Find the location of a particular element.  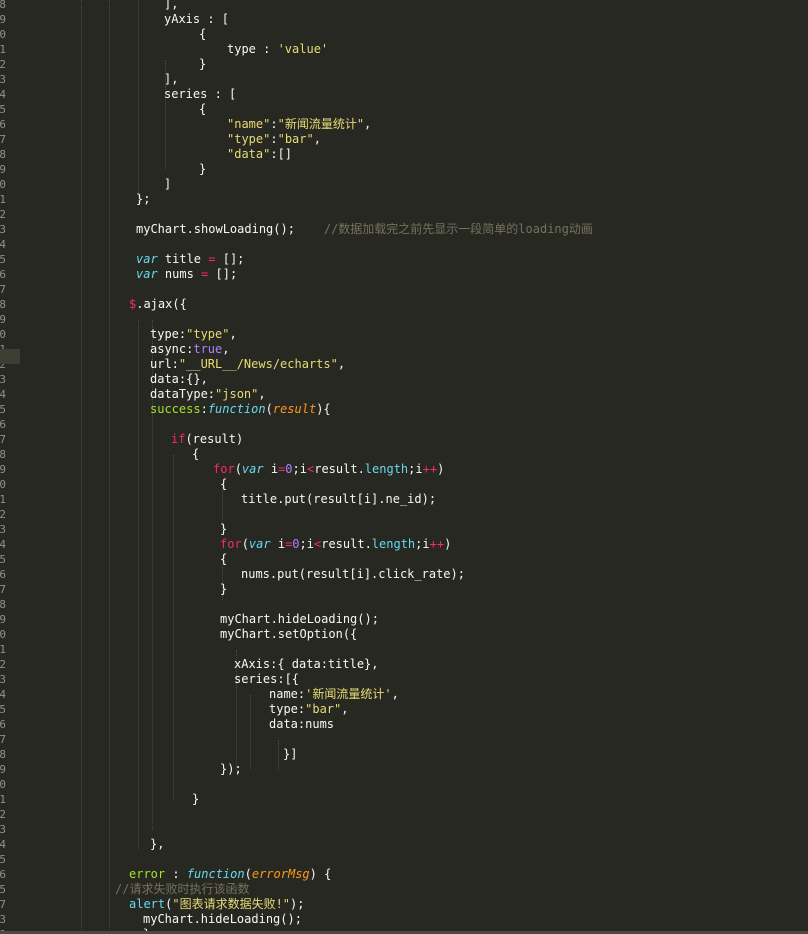

code-line: $.ajax({ is located at coordinates (158, 304).